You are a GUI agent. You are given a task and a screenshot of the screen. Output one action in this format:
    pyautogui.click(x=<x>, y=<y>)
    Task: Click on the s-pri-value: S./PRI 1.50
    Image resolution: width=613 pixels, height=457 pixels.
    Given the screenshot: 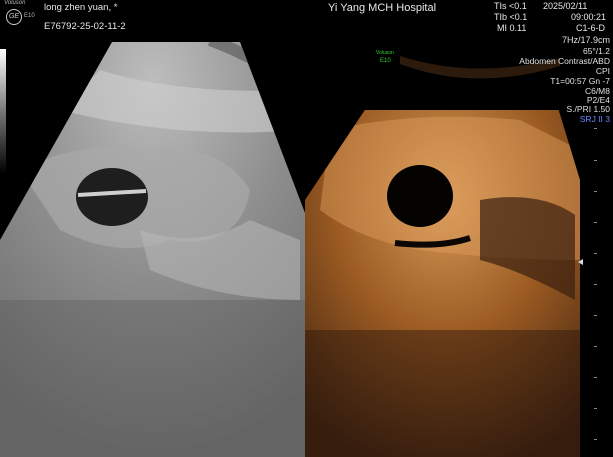 What is the action you would take?
    pyautogui.click(x=588, y=109)
    